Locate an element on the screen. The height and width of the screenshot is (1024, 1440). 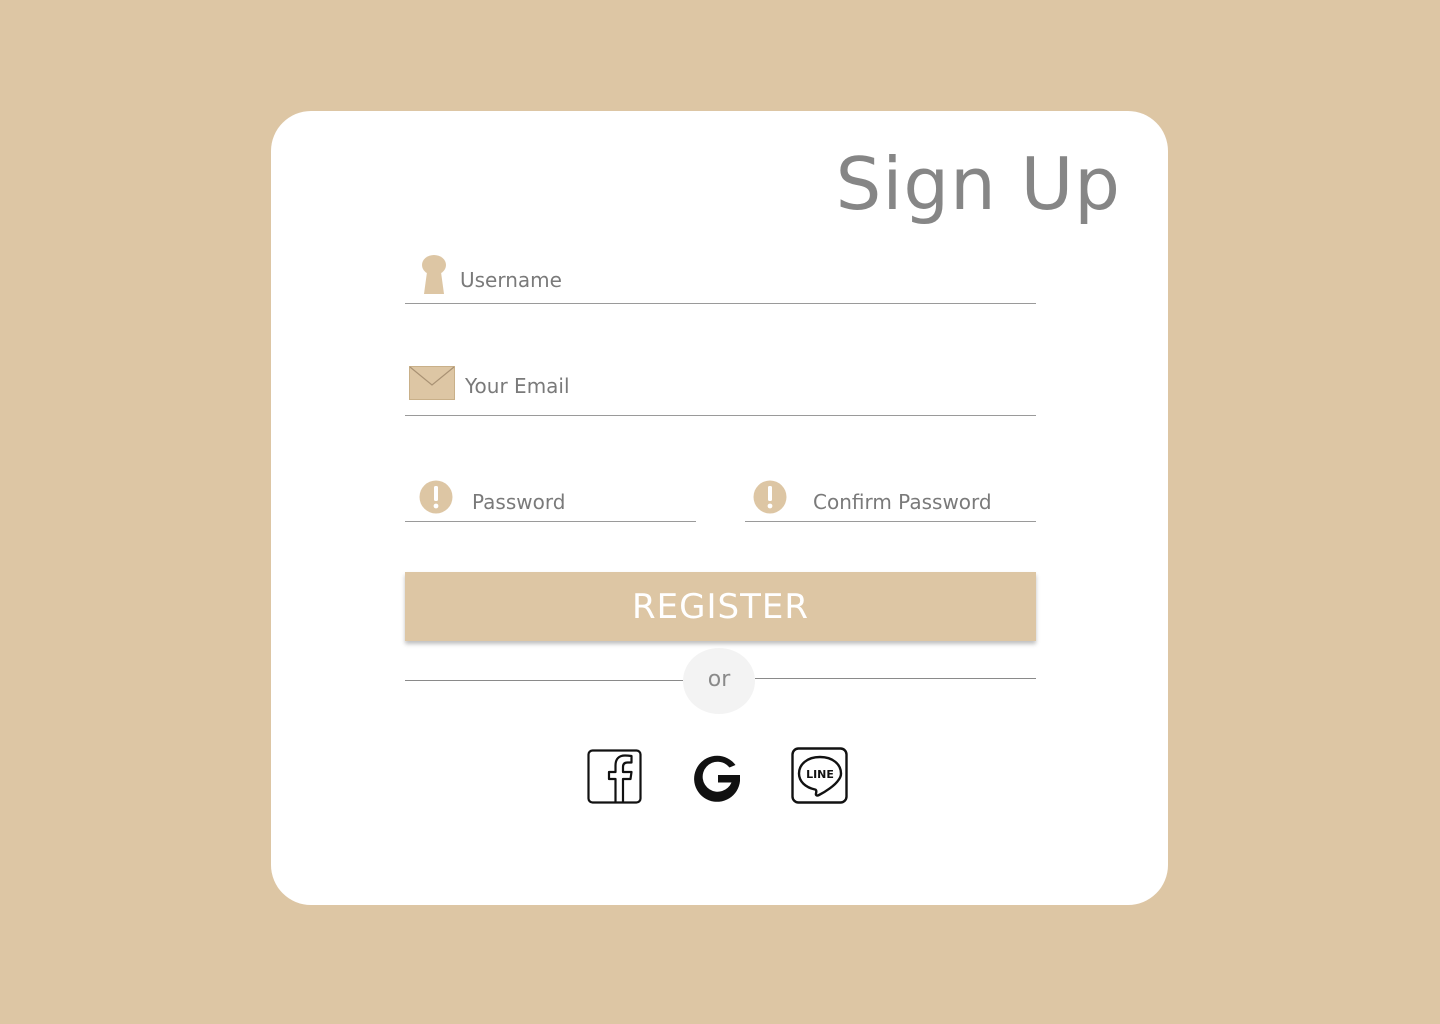
password-field is located at coordinates (550, 499).